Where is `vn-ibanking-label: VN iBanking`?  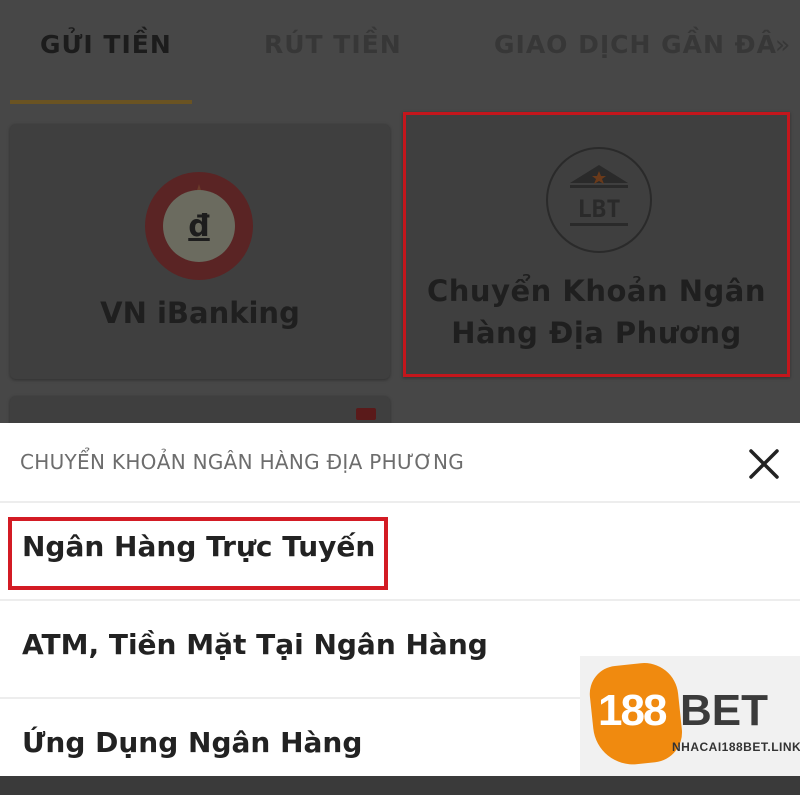 vn-ibanking-label: VN iBanking is located at coordinates (200, 313).